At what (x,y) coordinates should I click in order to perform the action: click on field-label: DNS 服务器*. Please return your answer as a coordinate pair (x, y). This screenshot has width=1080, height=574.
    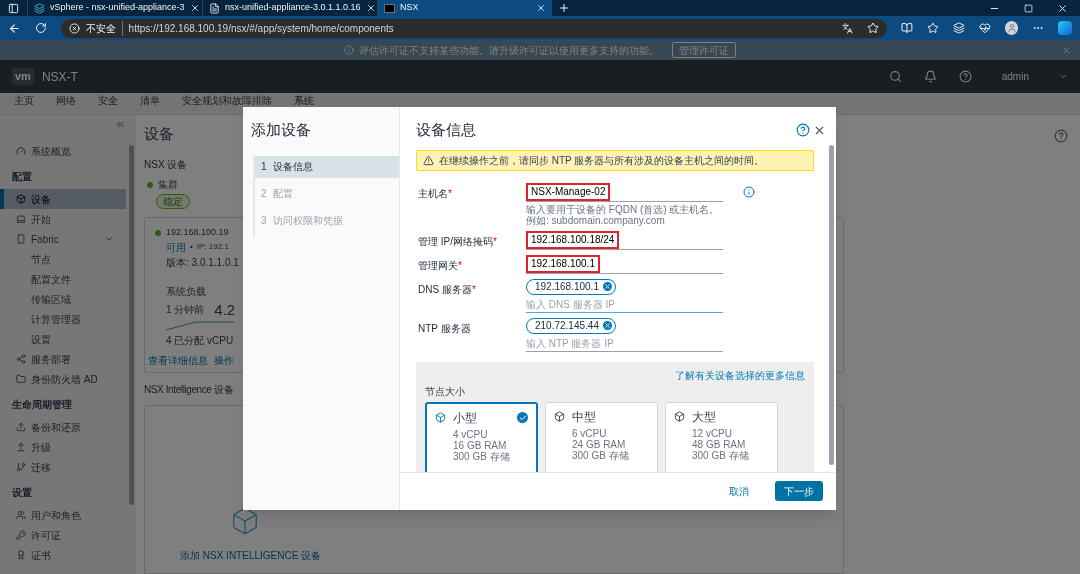
    Looking at the image, I should click on (447, 289).